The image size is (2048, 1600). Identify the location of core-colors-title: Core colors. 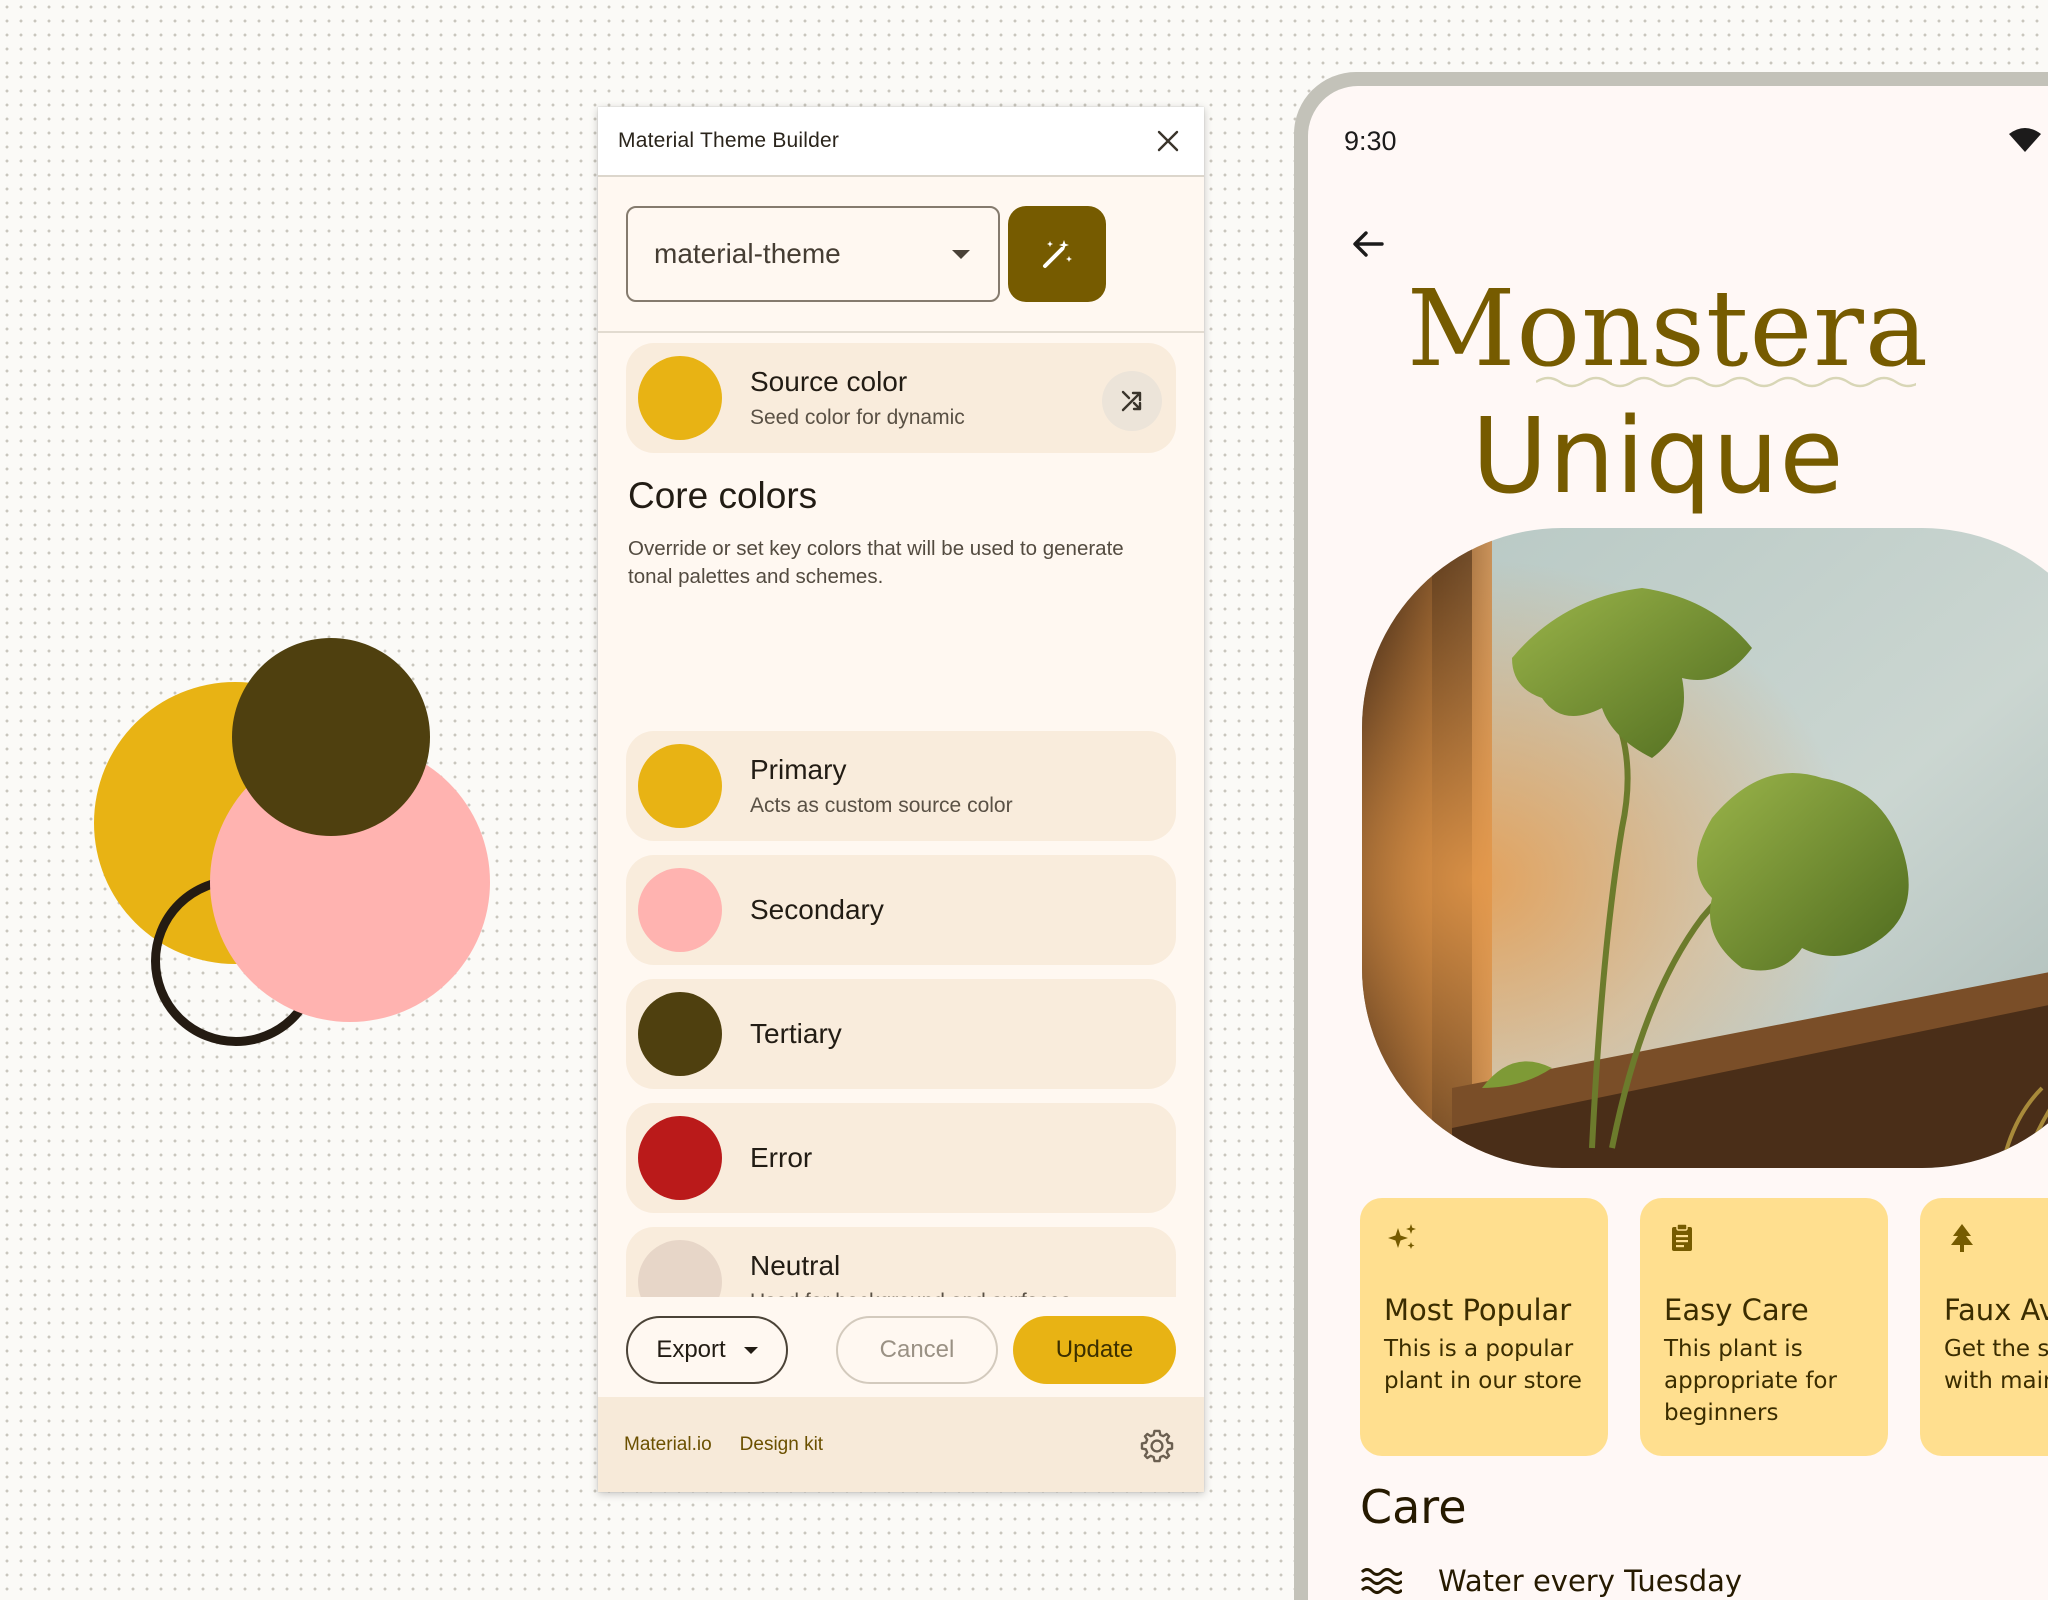
(723, 495).